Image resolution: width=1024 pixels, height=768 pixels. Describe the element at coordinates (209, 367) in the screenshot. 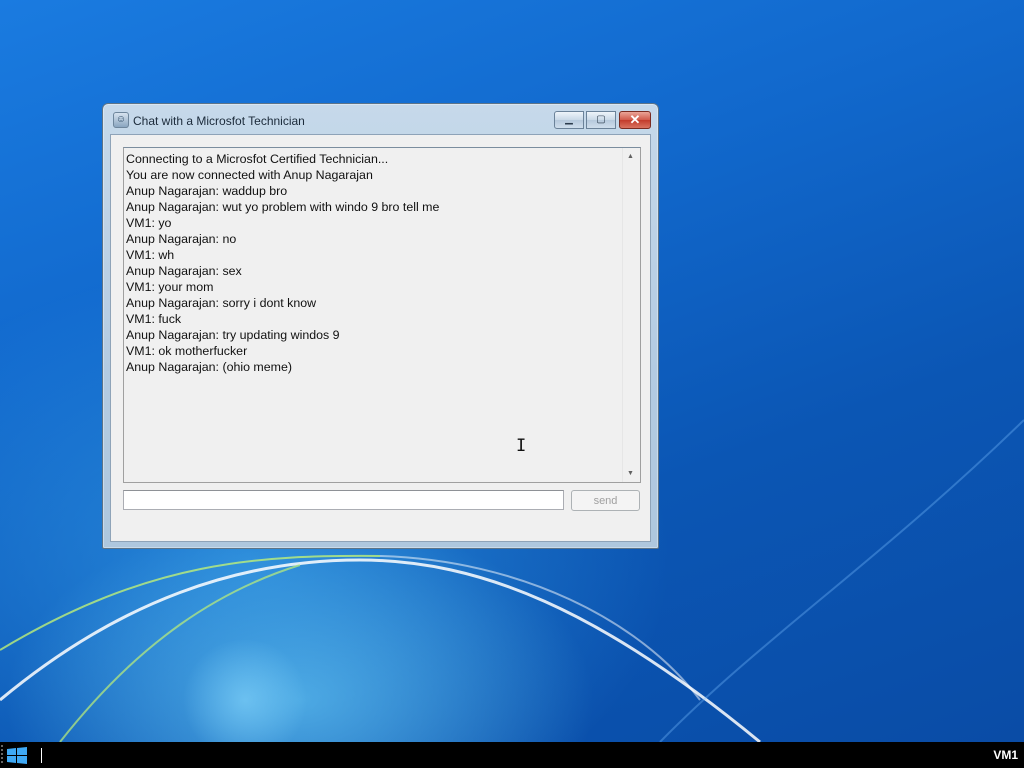

I see `chat-message: Anup Nagarajan: (ohio meme)` at that location.